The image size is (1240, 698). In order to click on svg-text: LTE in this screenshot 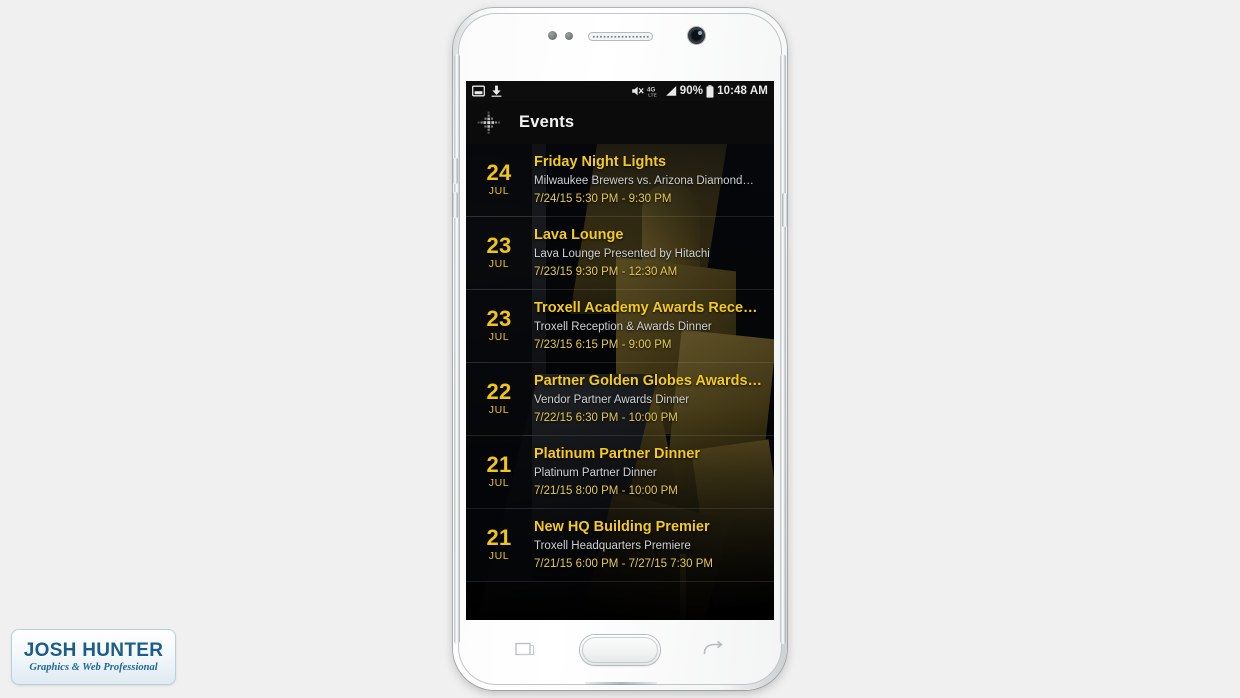, I will do `click(652, 95)`.